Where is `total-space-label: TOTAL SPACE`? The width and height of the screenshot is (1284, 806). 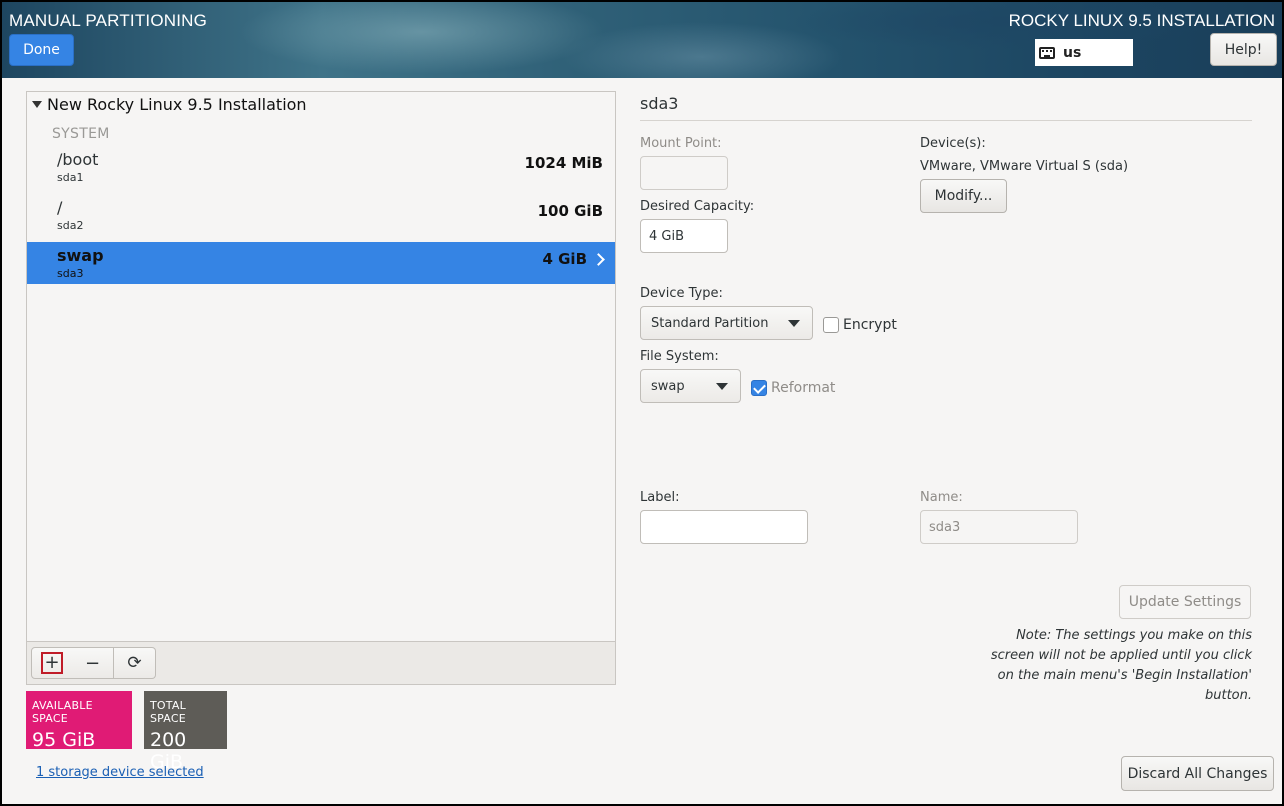
total-space-label: TOTAL SPACE is located at coordinates (168, 712).